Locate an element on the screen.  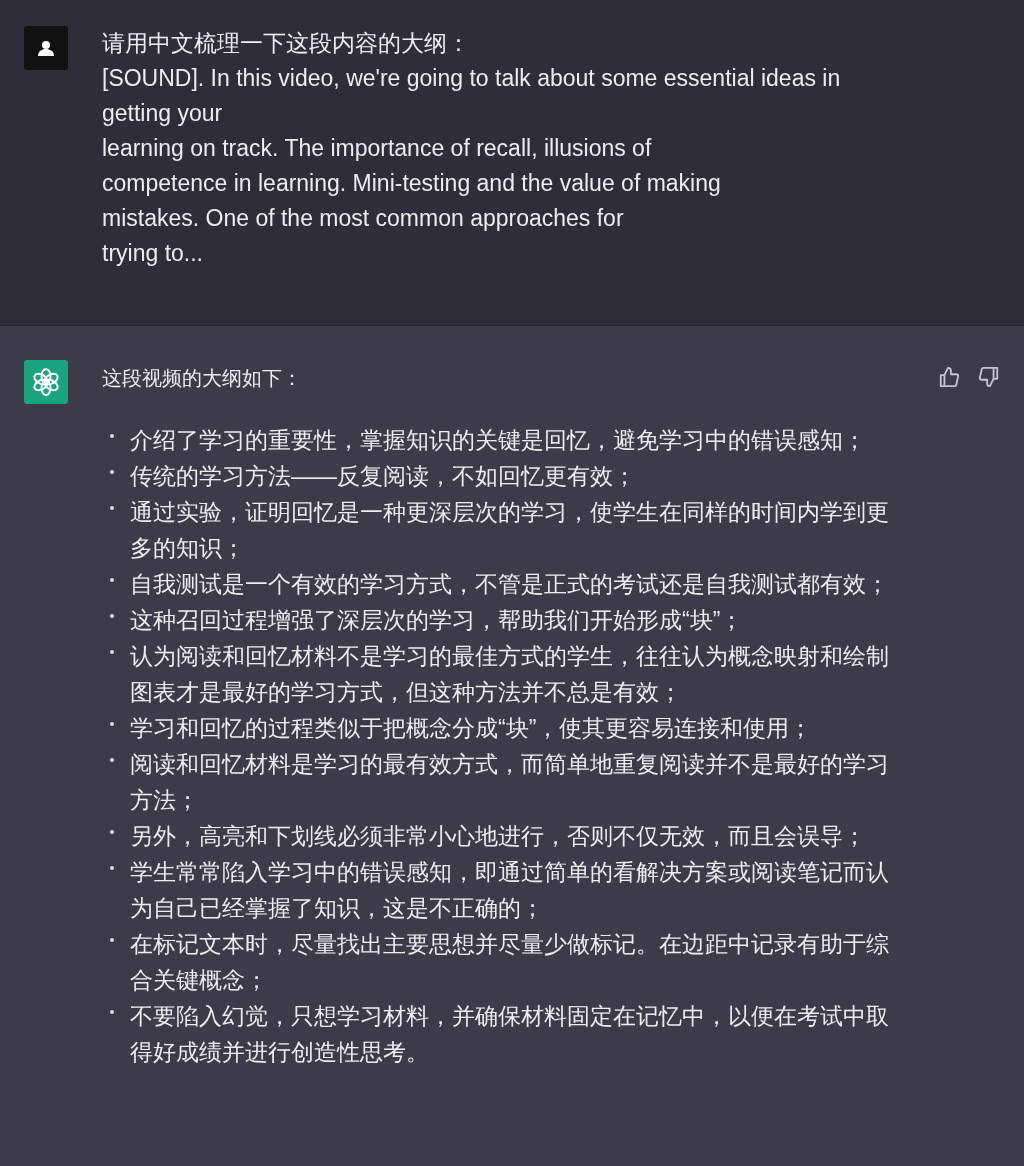
list-item-text: 这种召回过程增强了深层次的学习，帮助我们开始形成“块”； is located at coordinates (437, 620).